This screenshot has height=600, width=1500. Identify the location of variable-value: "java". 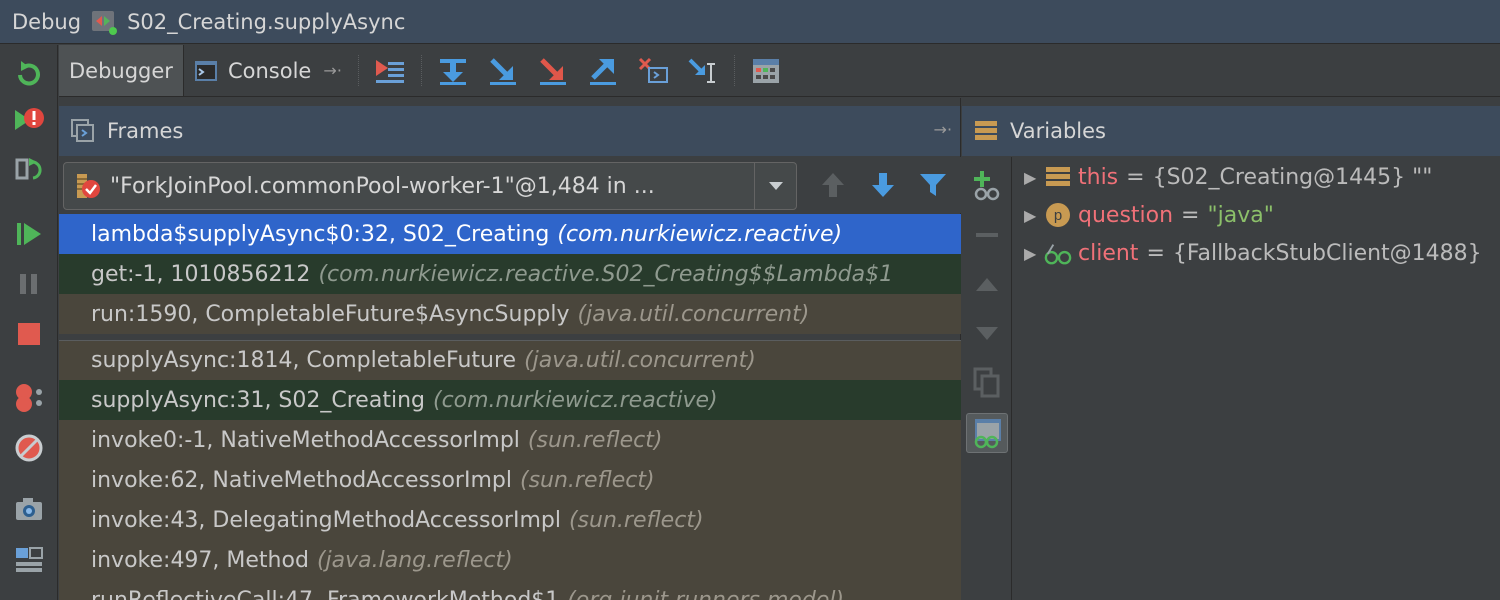
(1240, 215).